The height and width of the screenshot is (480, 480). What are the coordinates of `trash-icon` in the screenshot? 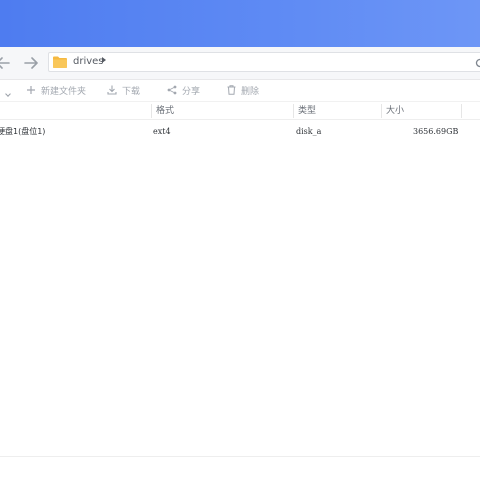 It's located at (231, 90).